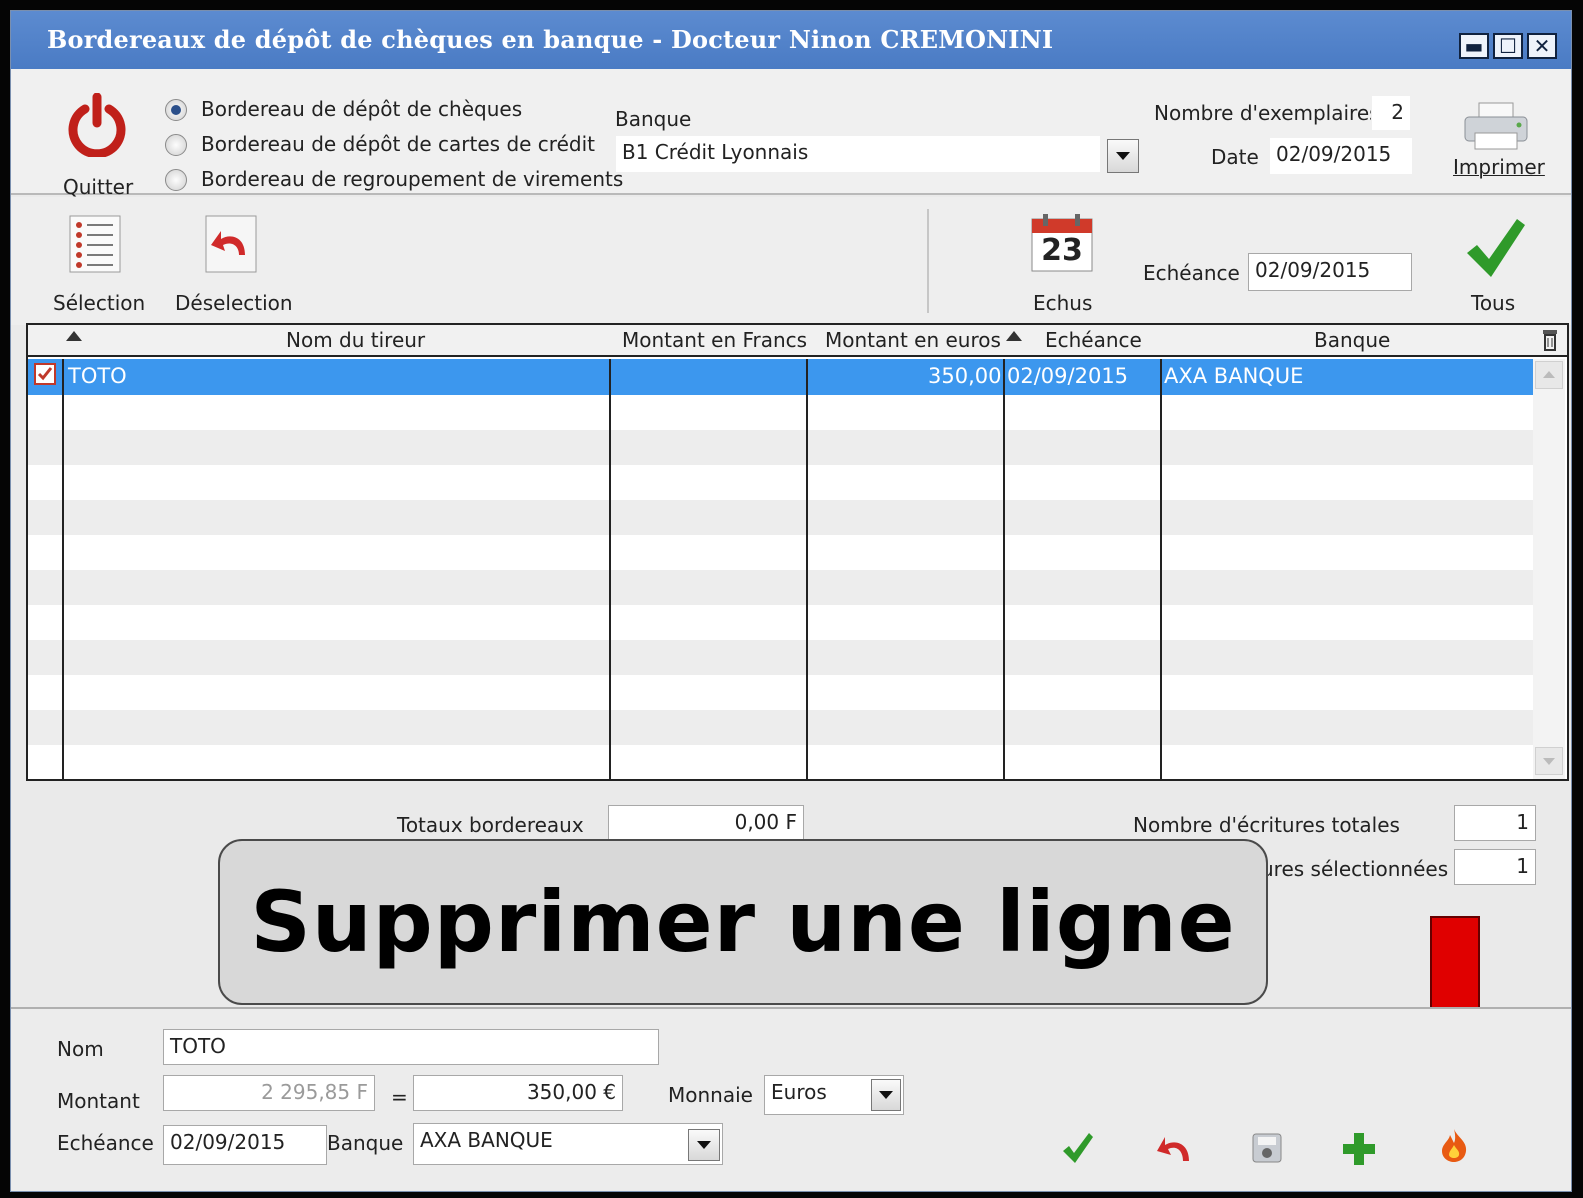  I want to click on col-nom-tireur: Nom du tireur, so click(355, 340).